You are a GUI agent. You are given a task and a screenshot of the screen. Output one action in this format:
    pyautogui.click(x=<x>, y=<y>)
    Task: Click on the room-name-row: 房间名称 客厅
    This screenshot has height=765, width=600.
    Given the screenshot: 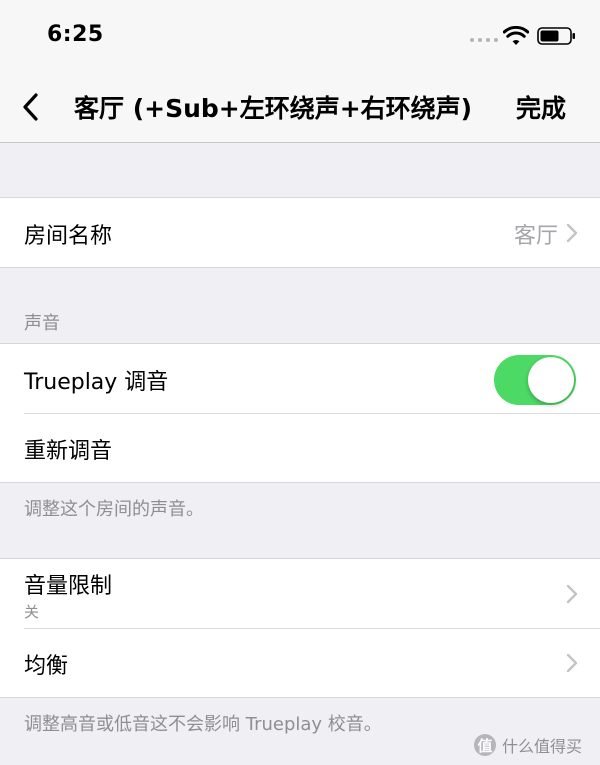 What is the action you would take?
    pyautogui.click(x=300, y=232)
    